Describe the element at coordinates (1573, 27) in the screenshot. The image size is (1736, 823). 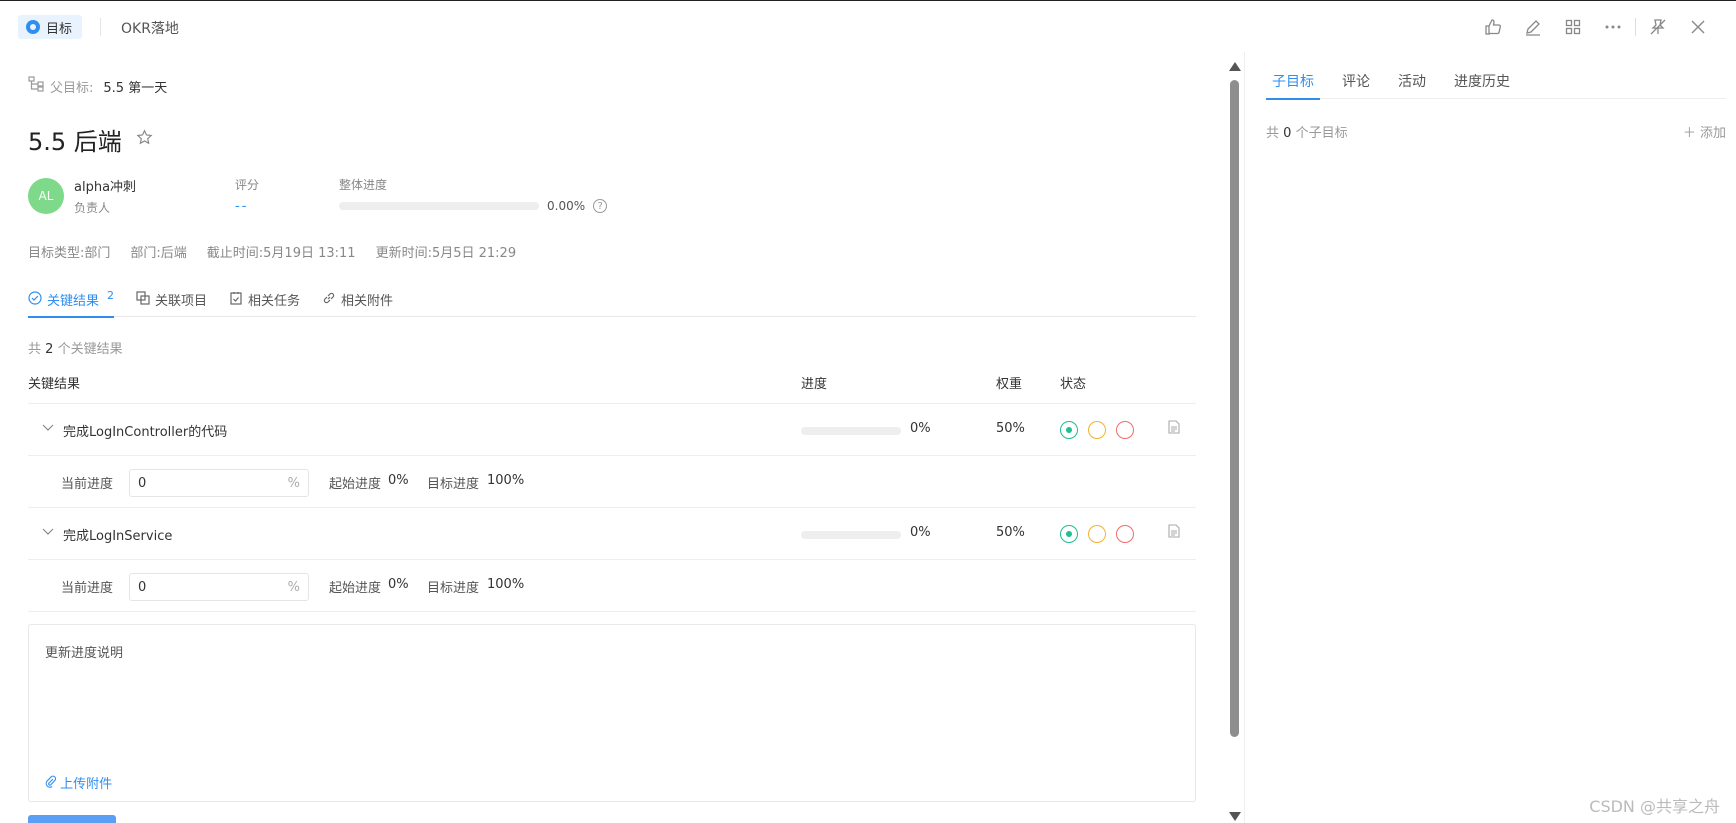
I see `grid-icon` at that location.